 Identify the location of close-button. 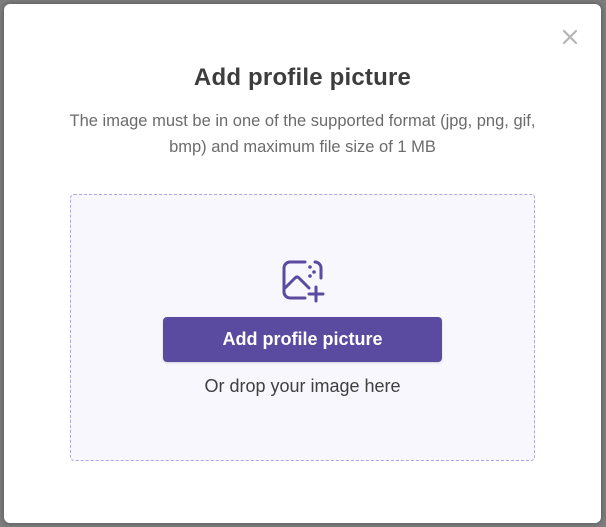
(570, 37).